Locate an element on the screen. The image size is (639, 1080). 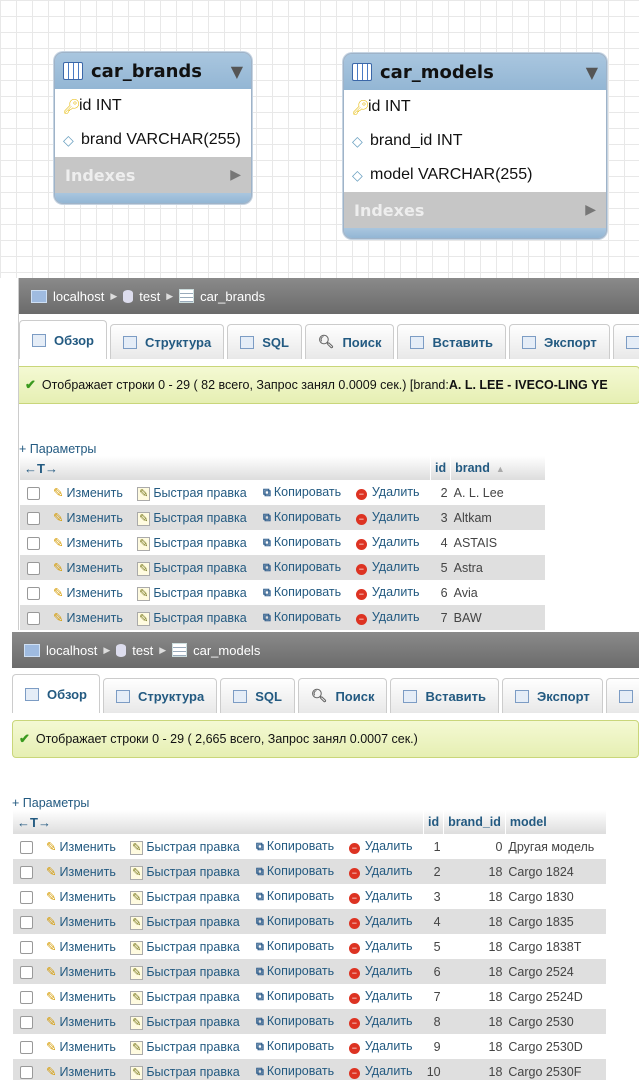
tab-import: Им is located at coordinates (622, 695).